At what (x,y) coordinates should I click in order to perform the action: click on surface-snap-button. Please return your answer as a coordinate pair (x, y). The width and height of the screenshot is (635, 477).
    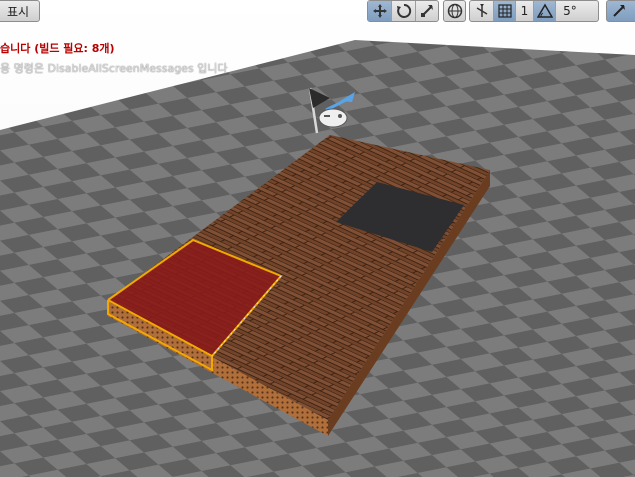
    Looking at the image, I should click on (482, 11).